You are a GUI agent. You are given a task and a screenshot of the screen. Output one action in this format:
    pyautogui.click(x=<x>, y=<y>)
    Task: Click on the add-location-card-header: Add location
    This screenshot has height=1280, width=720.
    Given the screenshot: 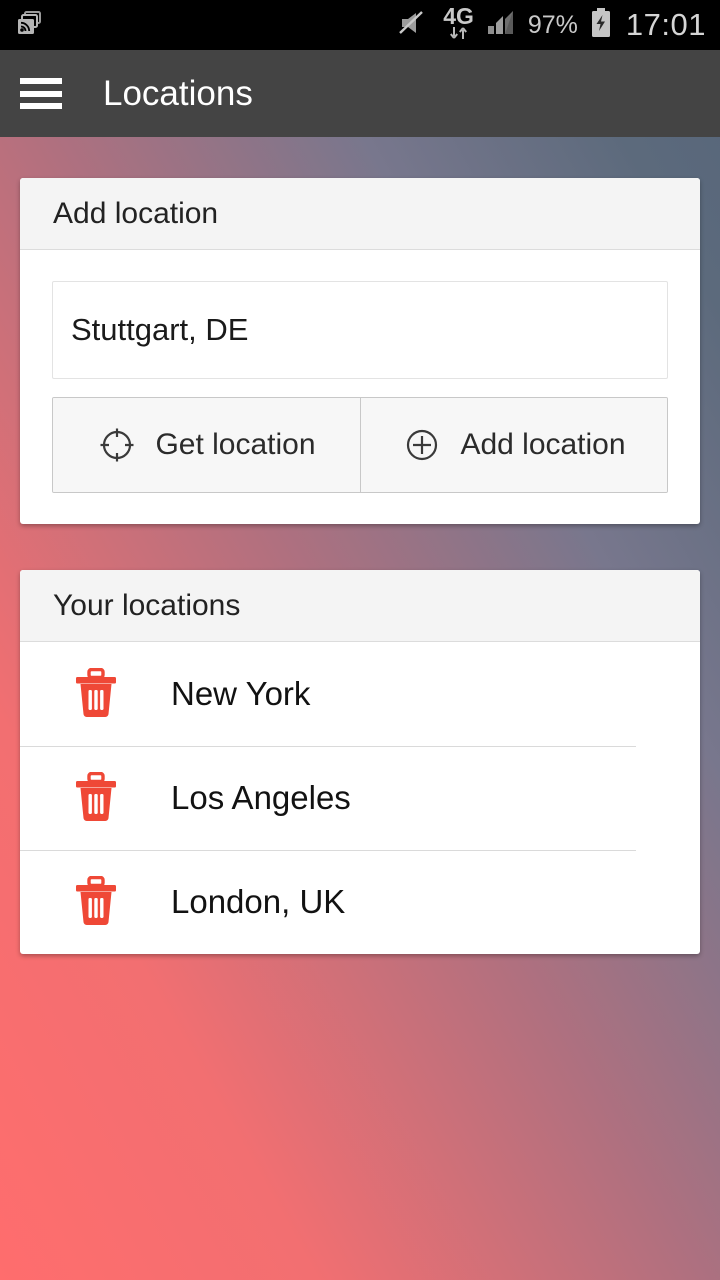 What is the action you would take?
    pyautogui.click(x=360, y=214)
    